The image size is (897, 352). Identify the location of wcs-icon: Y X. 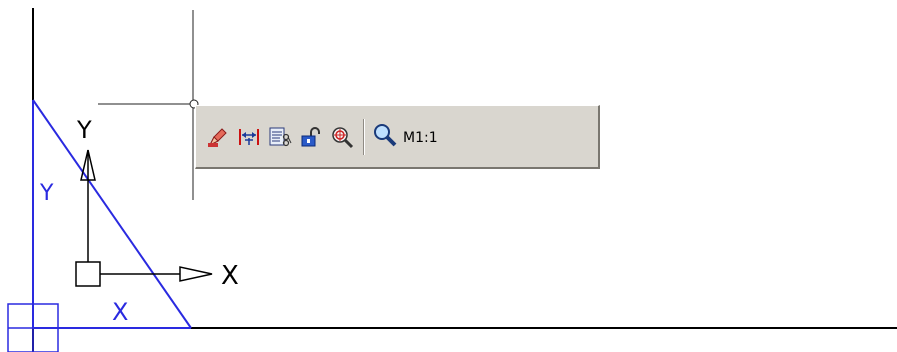
(112, 214).